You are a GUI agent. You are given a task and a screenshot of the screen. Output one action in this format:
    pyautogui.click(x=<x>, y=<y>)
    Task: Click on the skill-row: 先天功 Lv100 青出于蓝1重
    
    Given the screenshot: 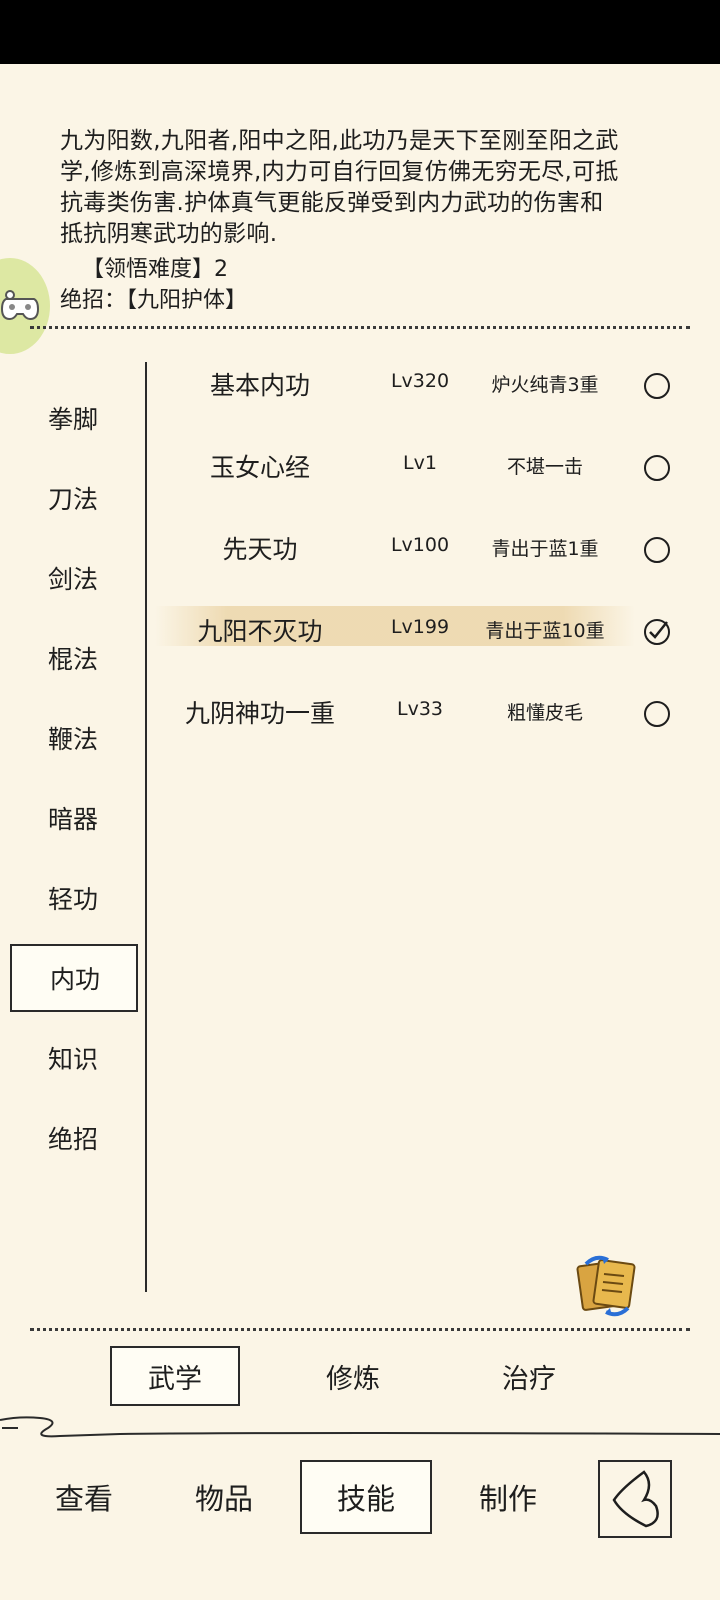 What is the action you would take?
    pyautogui.click(x=425, y=551)
    